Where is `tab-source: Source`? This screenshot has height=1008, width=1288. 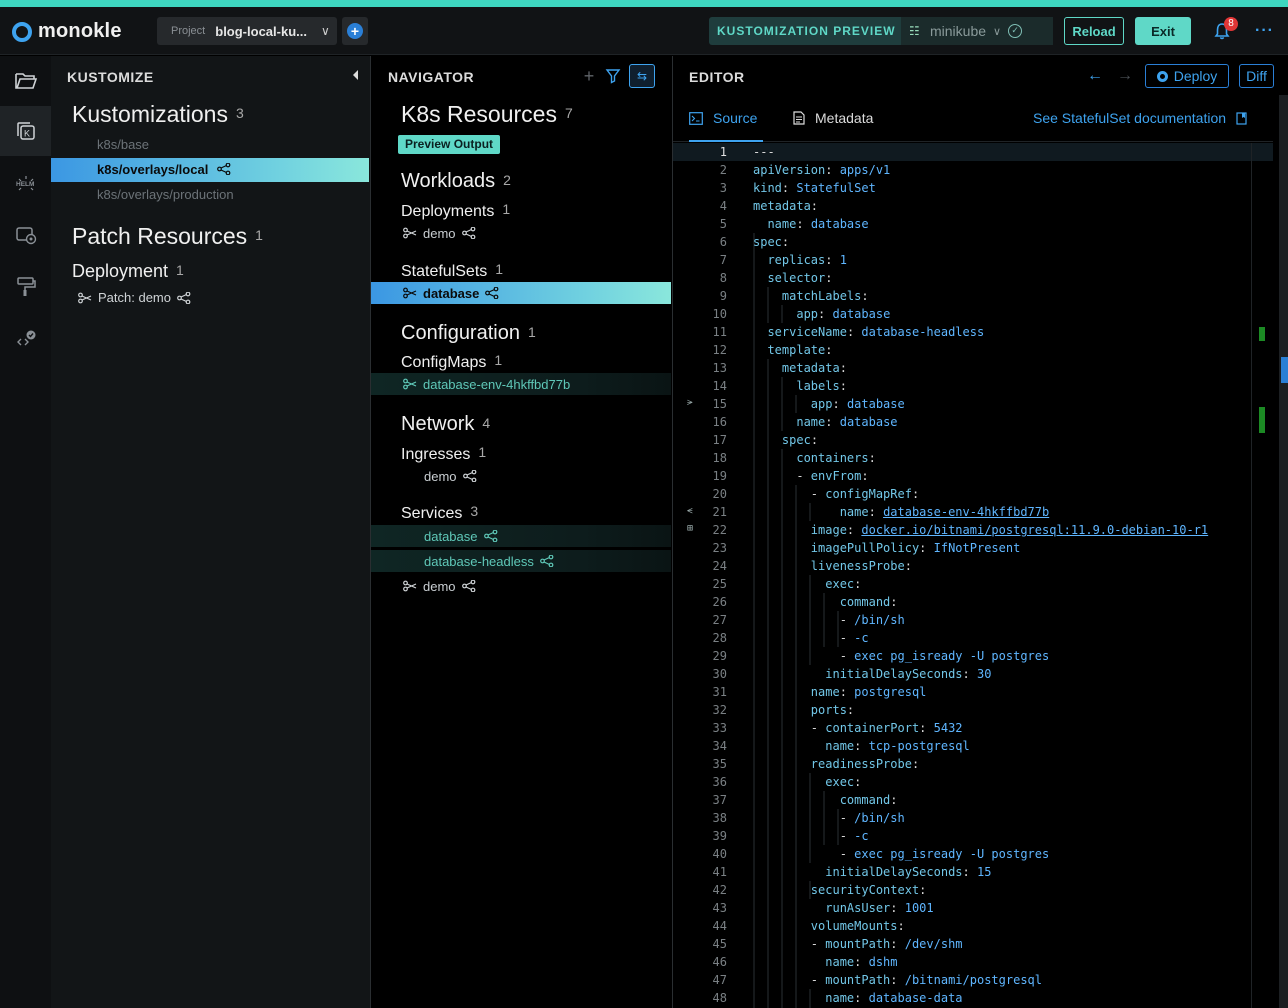
tab-source: Source is located at coordinates (723, 118).